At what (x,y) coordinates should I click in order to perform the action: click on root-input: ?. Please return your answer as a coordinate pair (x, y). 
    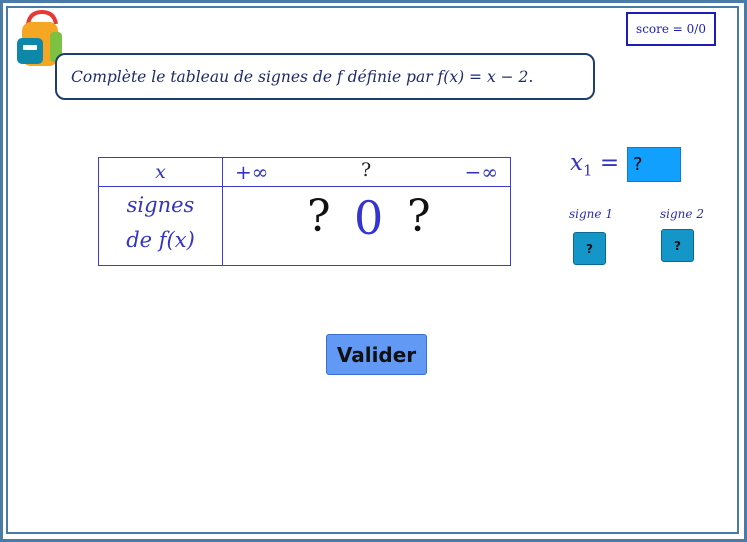
    Looking at the image, I should click on (654, 164).